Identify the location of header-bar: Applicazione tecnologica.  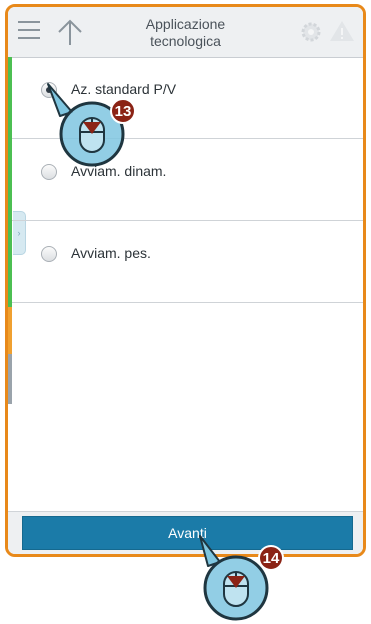
(185, 32).